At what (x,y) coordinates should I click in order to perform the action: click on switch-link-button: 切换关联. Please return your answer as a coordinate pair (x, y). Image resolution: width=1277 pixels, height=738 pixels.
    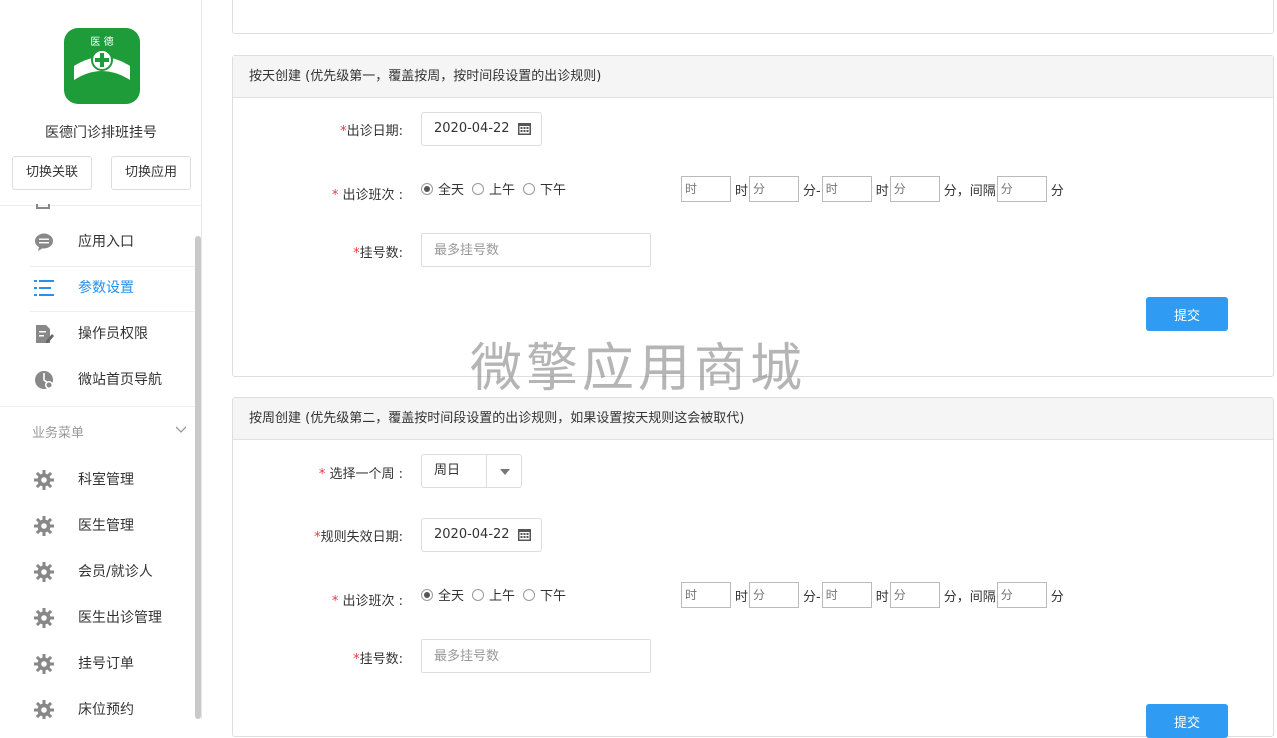
    Looking at the image, I should click on (52, 173).